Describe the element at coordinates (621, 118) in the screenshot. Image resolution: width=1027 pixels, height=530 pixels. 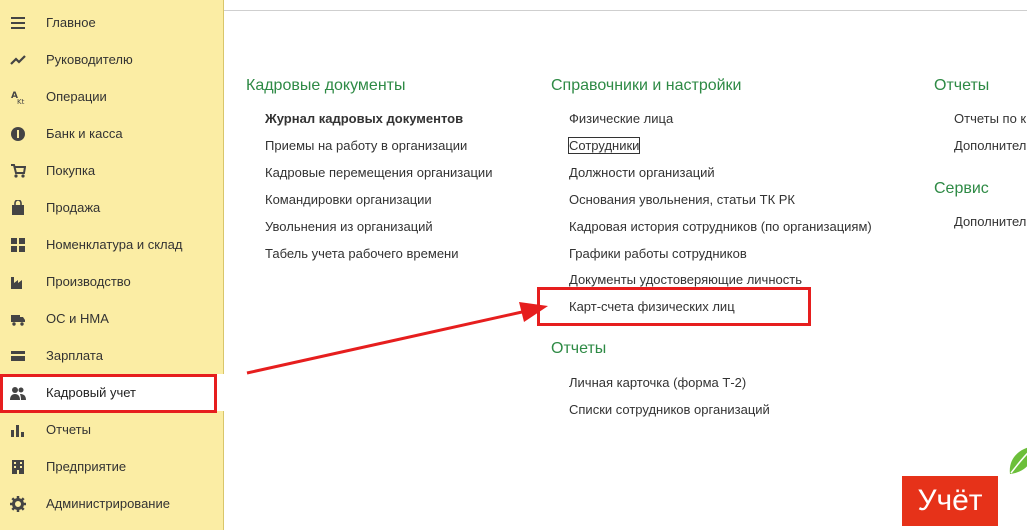
I see `link-individuals: Физические лица` at that location.